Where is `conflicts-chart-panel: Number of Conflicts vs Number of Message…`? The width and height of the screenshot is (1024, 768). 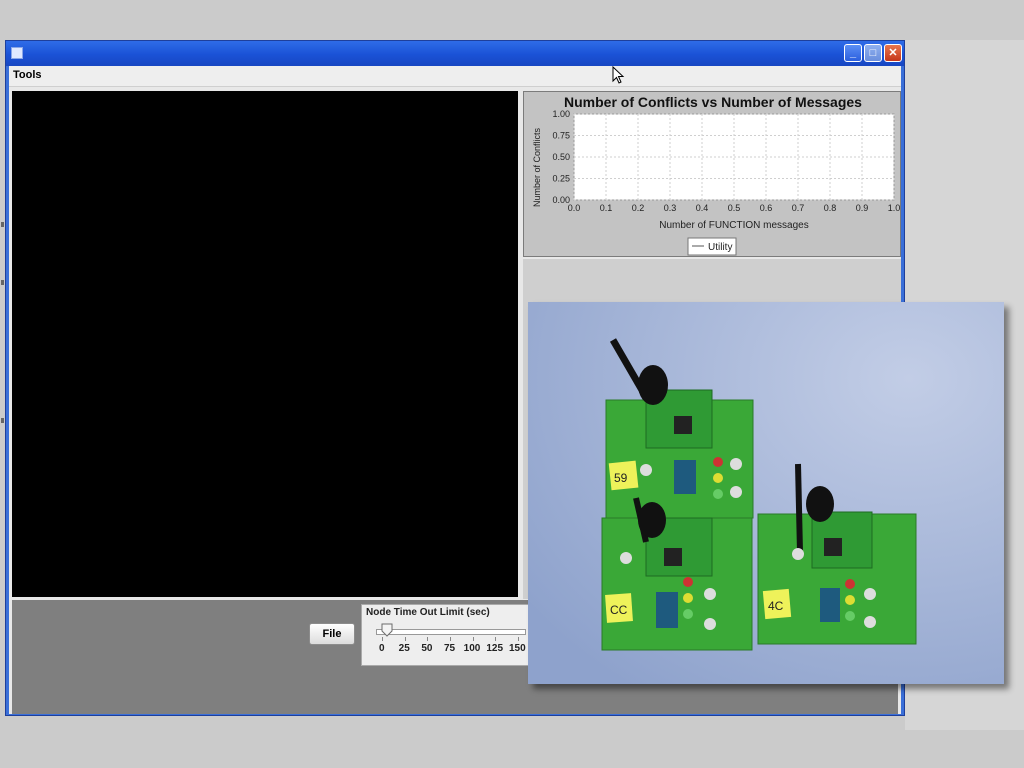 conflicts-chart-panel: Number of Conflicts vs Number of Message… is located at coordinates (712, 174).